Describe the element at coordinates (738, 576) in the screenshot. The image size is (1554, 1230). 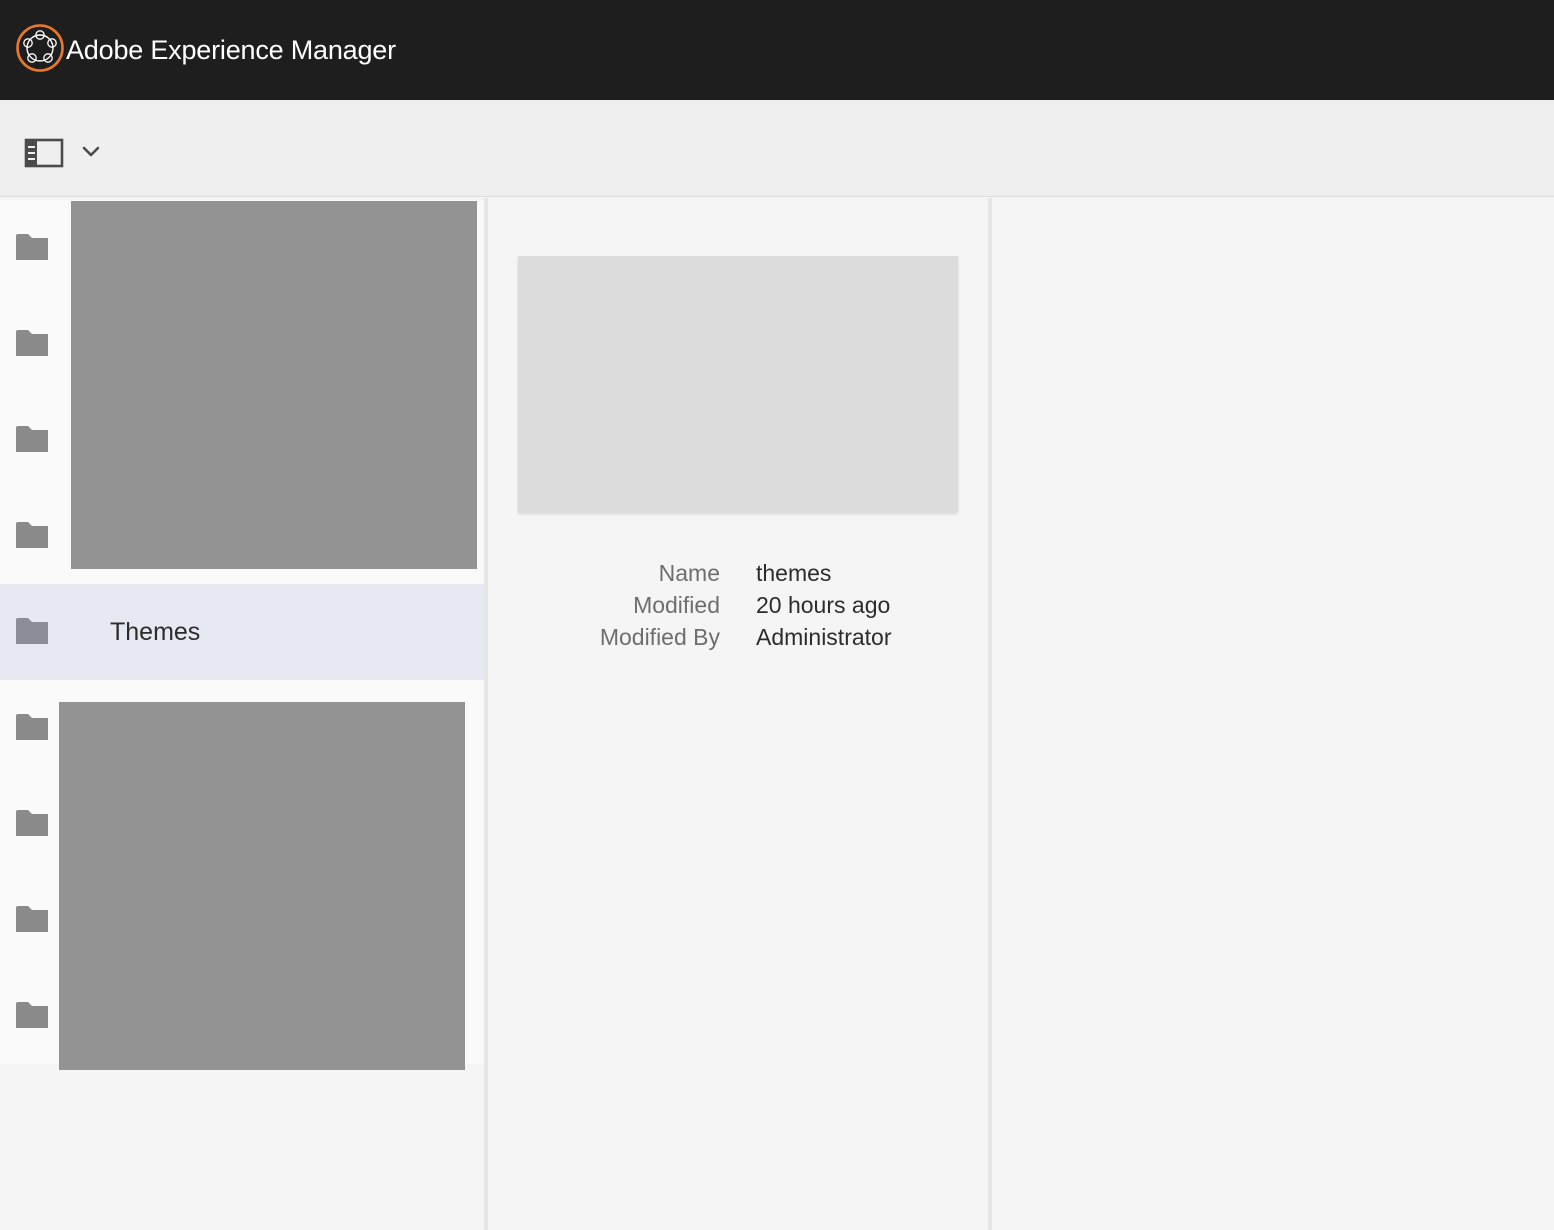
I see `metadata-row-name: Name themes` at that location.